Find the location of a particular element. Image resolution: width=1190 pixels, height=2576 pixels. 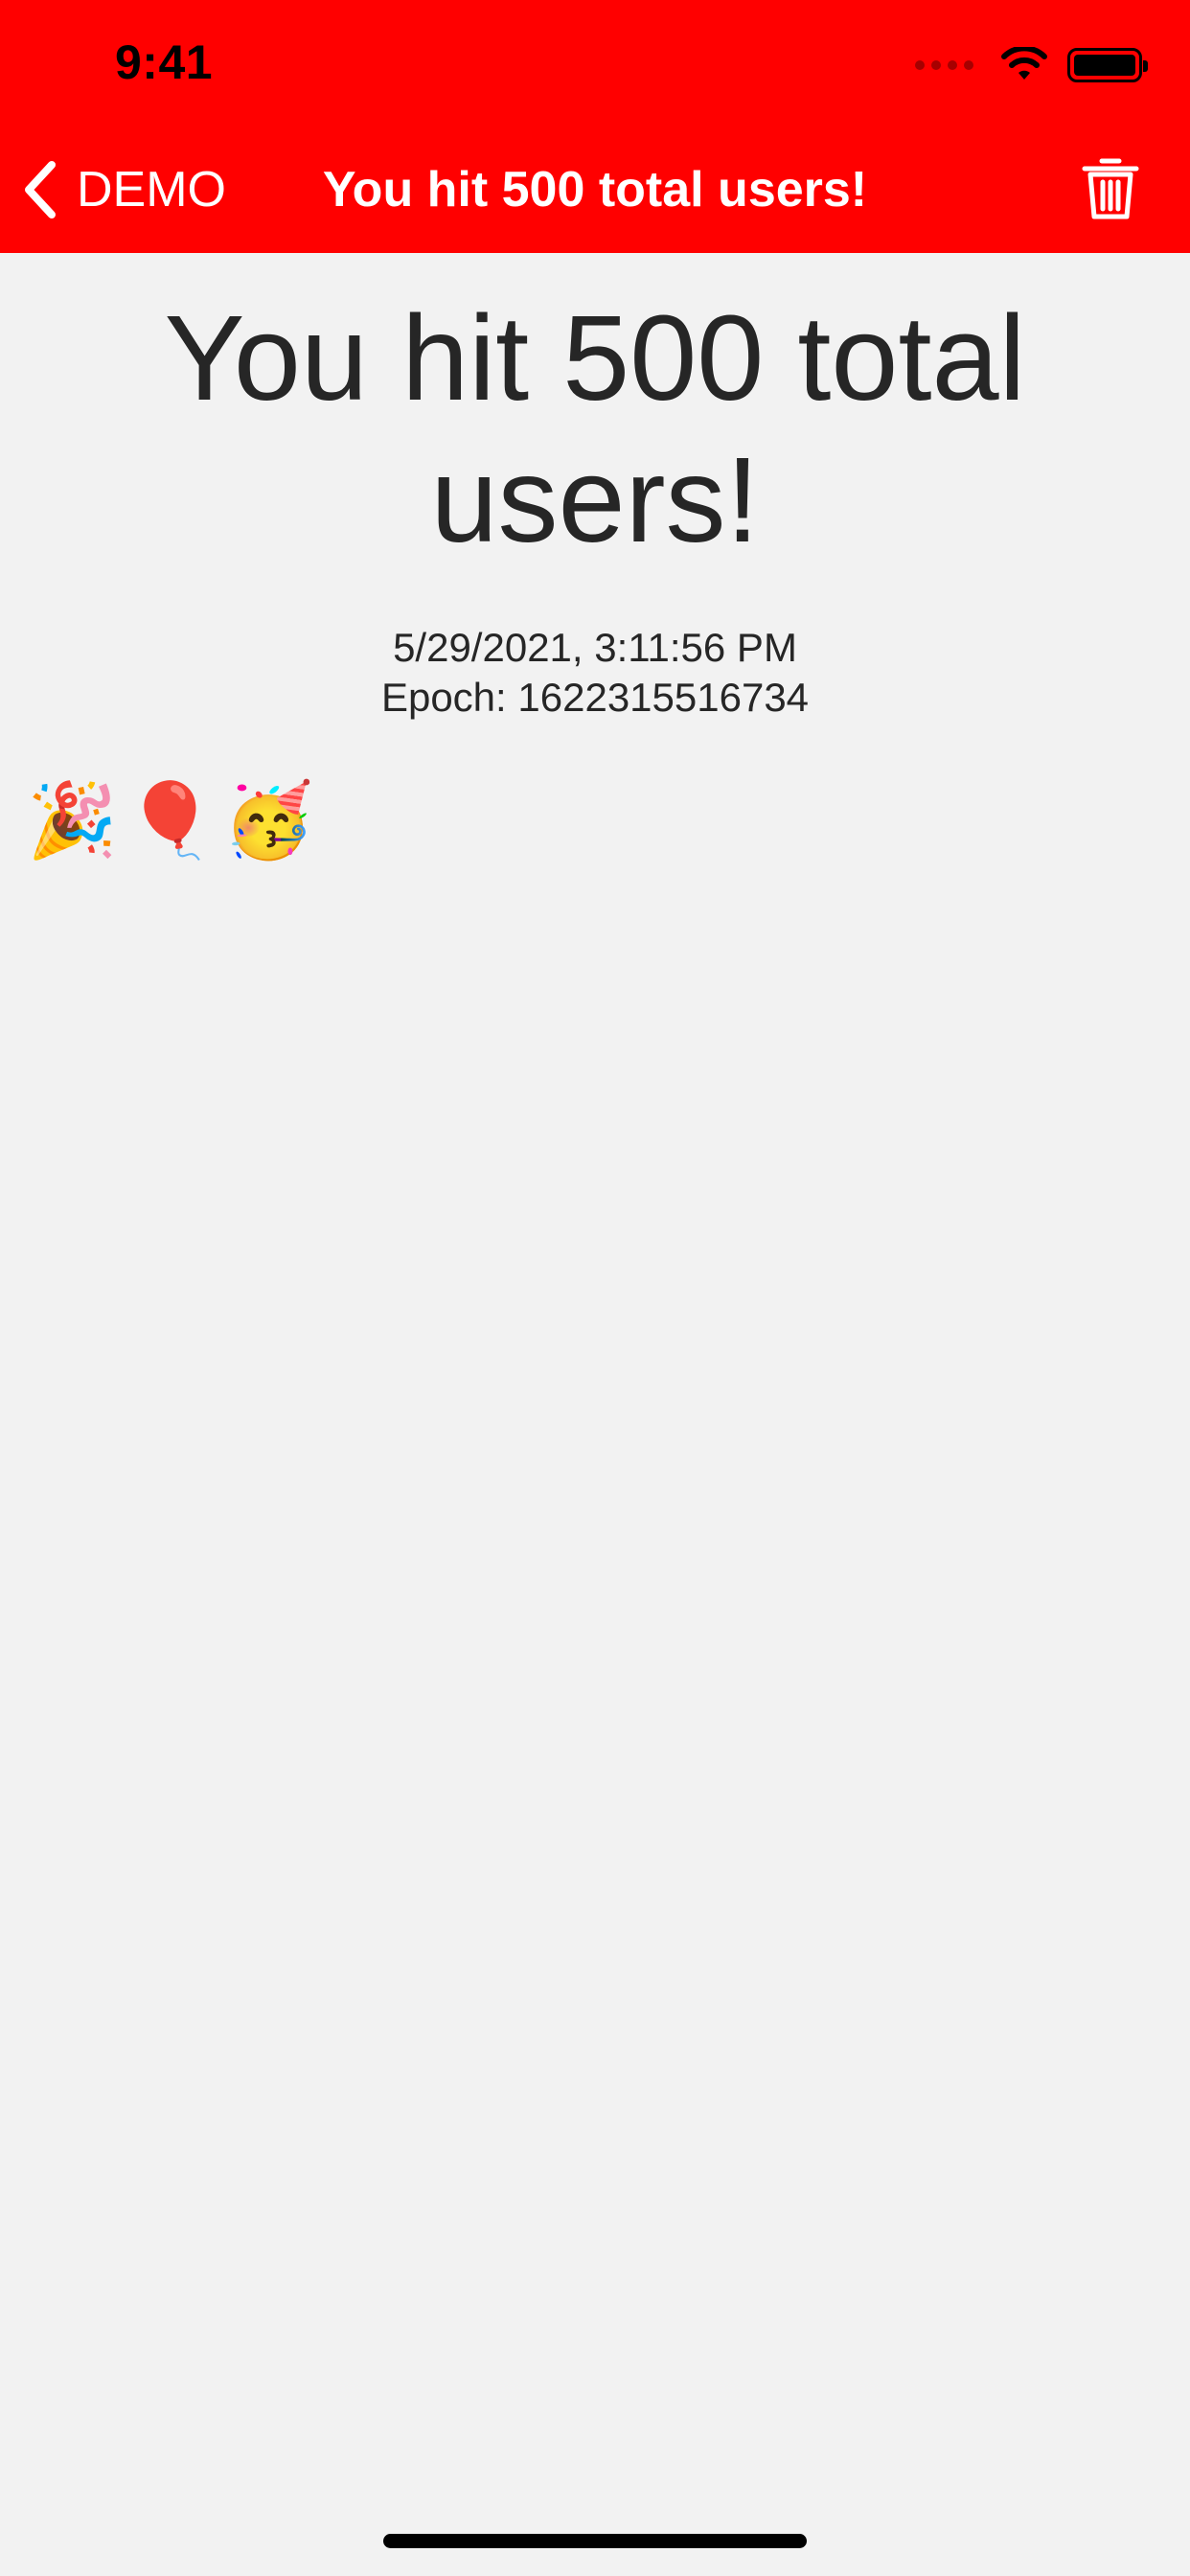

status-icons is located at coordinates (1032, 65).